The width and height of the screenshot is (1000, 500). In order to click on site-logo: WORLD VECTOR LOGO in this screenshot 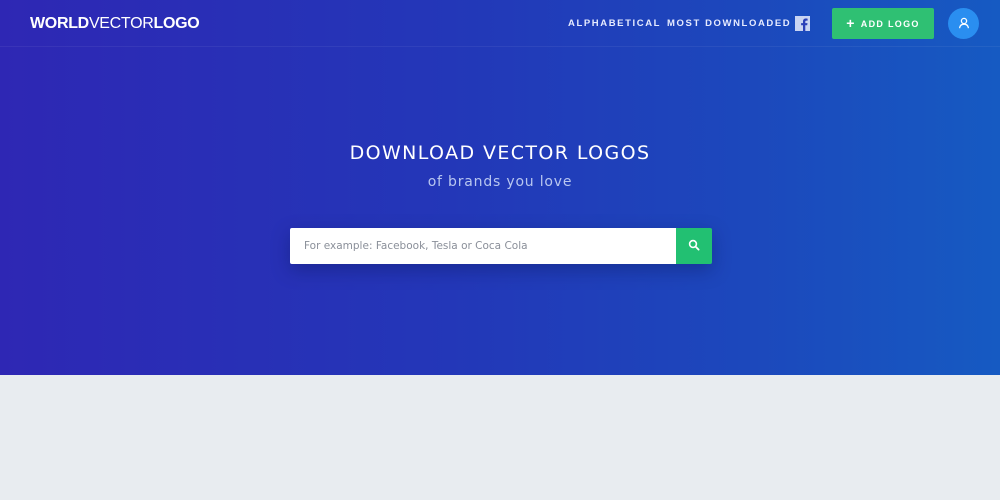, I will do `click(115, 24)`.